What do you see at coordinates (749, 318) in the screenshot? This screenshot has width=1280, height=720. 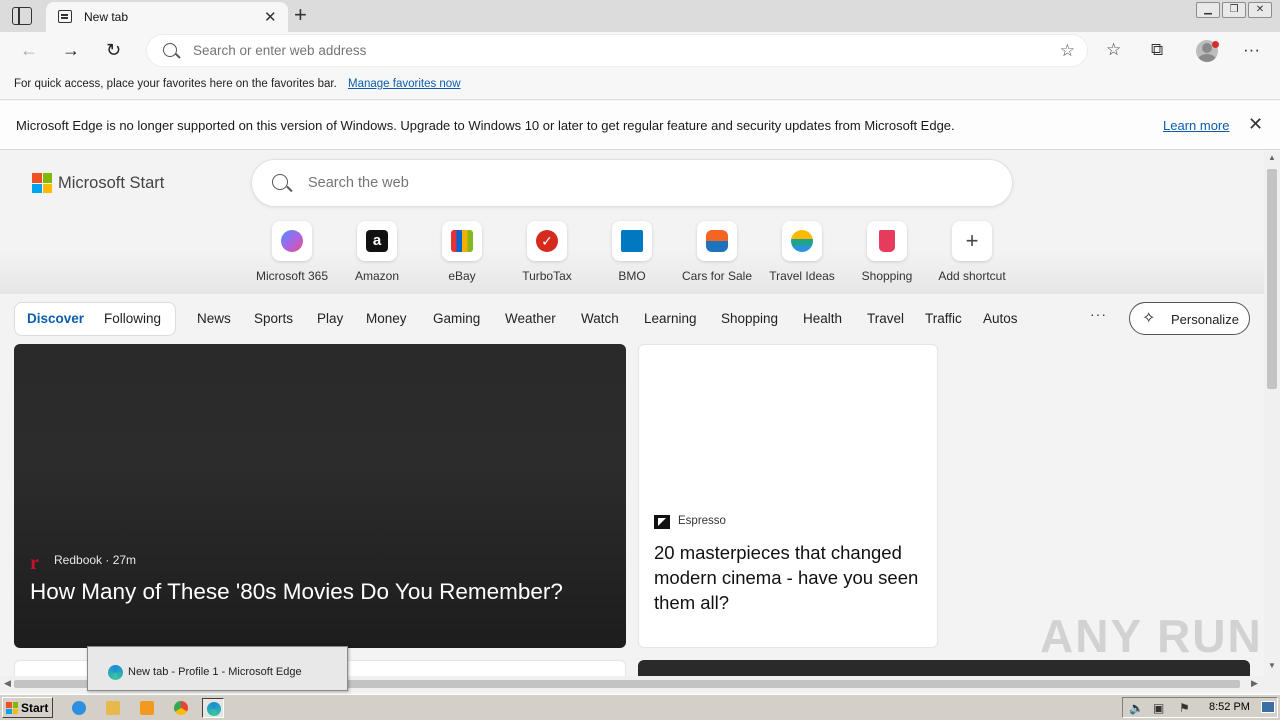 I see `tab-shopping: Shopping` at bounding box center [749, 318].